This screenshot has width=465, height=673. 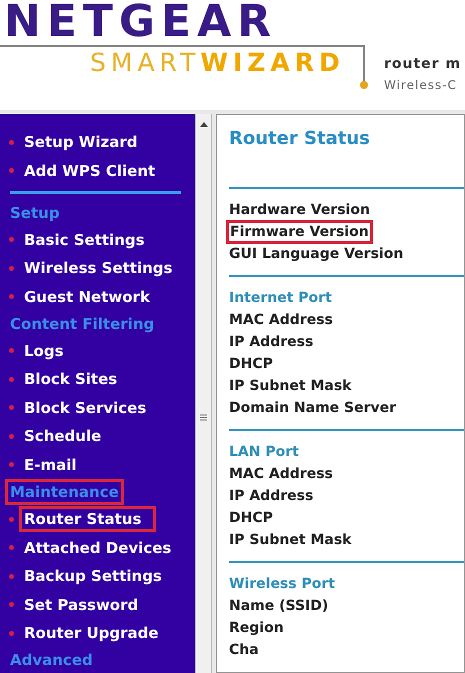 I want to click on grip-icon, so click(x=203, y=417).